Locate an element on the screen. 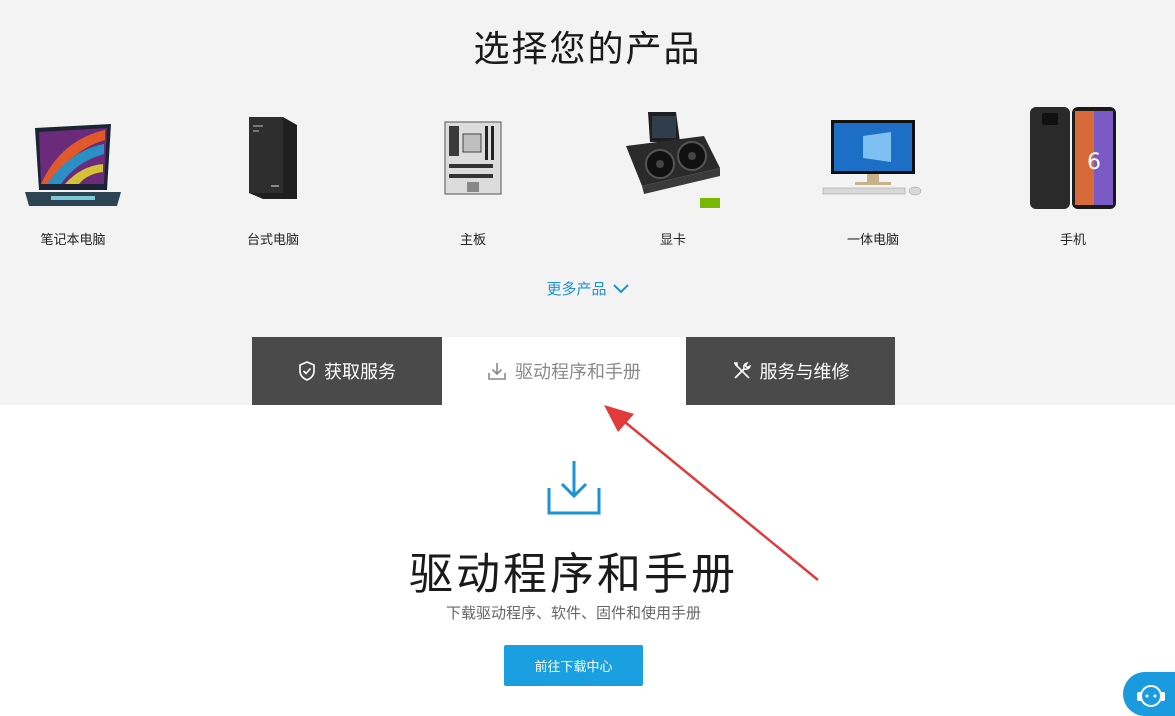 The width and height of the screenshot is (1175, 716). tab-service-repair: 服务与维修 is located at coordinates (790, 371).